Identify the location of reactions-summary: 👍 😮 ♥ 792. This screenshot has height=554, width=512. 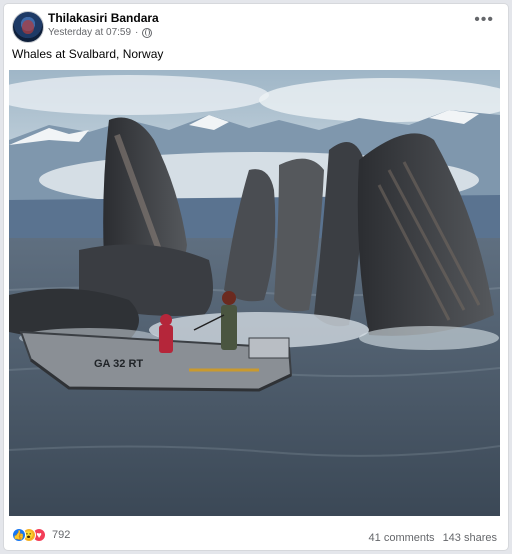
(41, 535).